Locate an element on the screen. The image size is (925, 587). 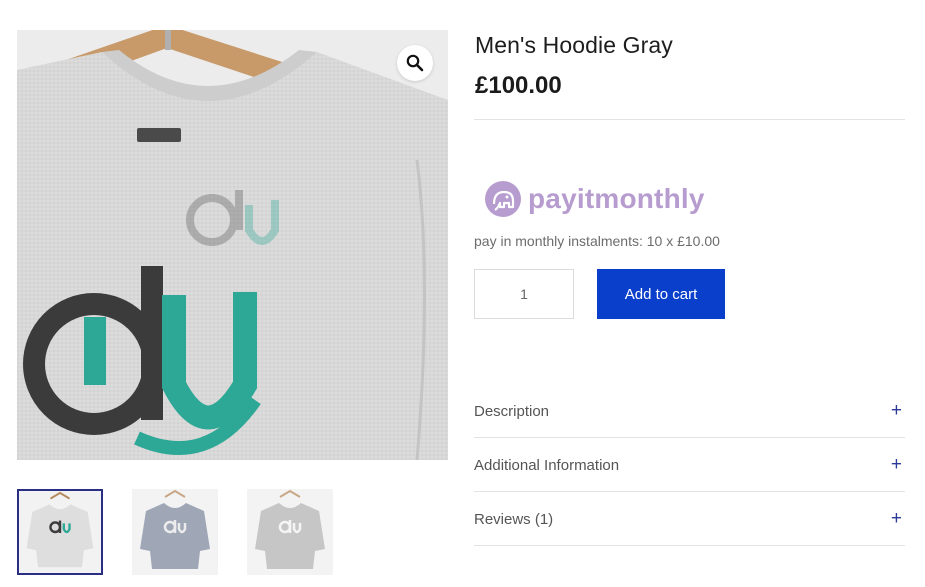
tab-label: Additional Information is located at coordinates (547, 465).